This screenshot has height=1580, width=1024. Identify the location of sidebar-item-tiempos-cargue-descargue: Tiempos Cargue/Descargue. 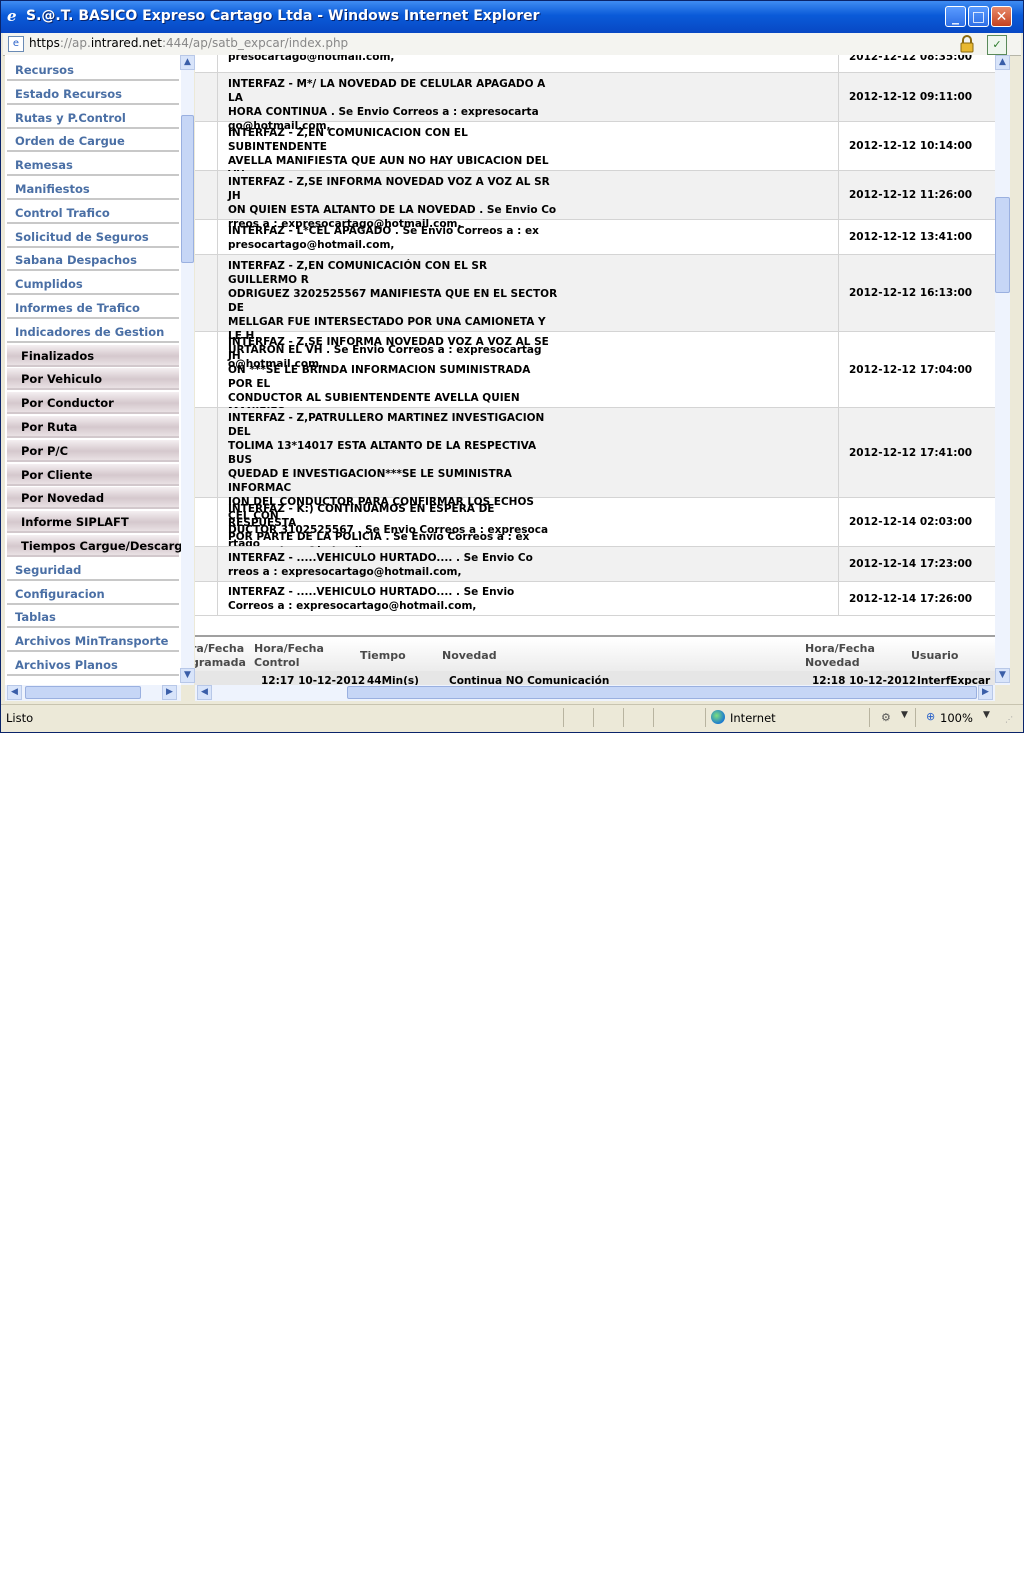
(94, 546).